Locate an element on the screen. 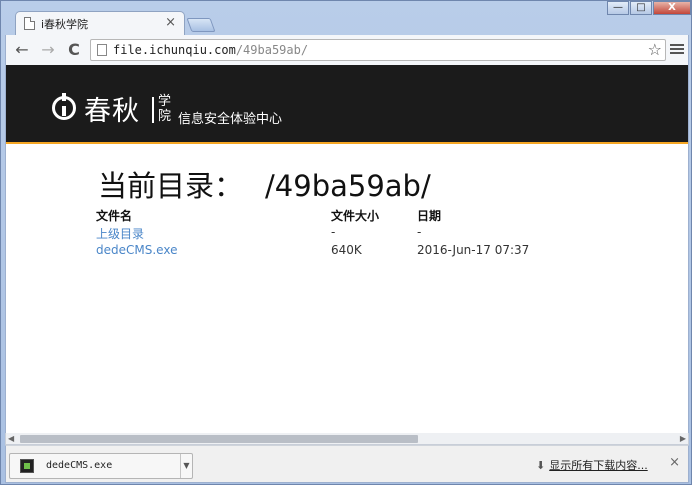  header-size: 文件大小 is located at coordinates (355, 216).